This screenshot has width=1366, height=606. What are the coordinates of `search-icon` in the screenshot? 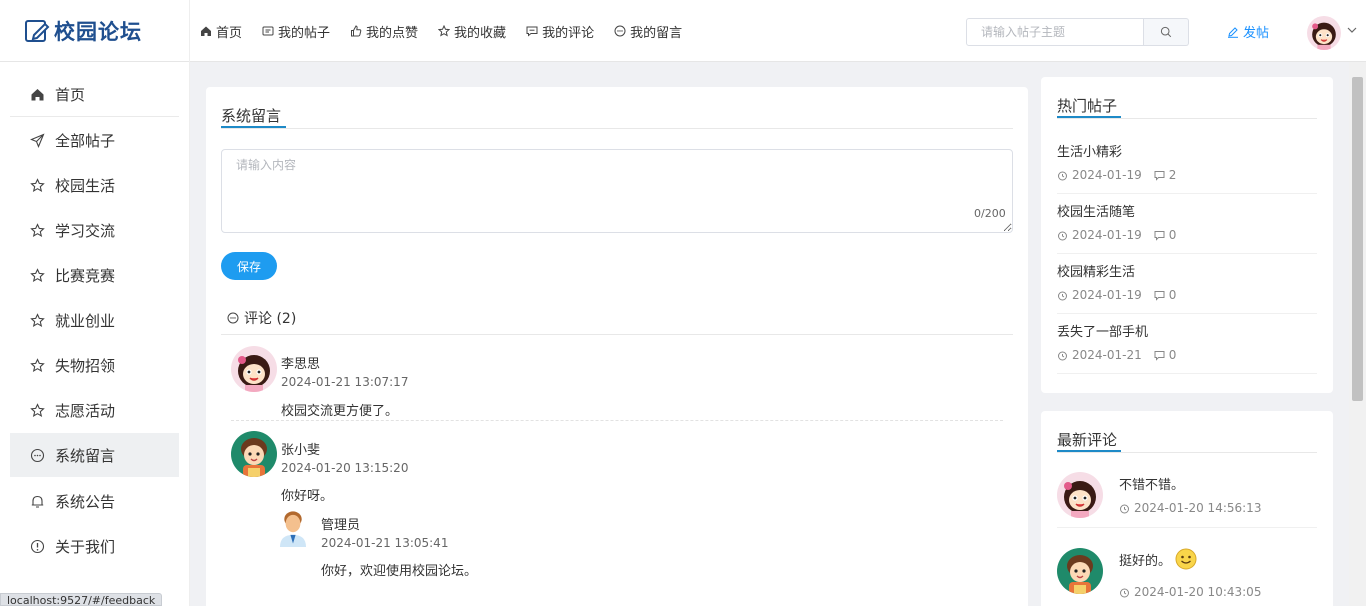 It's located at (1166, 32).